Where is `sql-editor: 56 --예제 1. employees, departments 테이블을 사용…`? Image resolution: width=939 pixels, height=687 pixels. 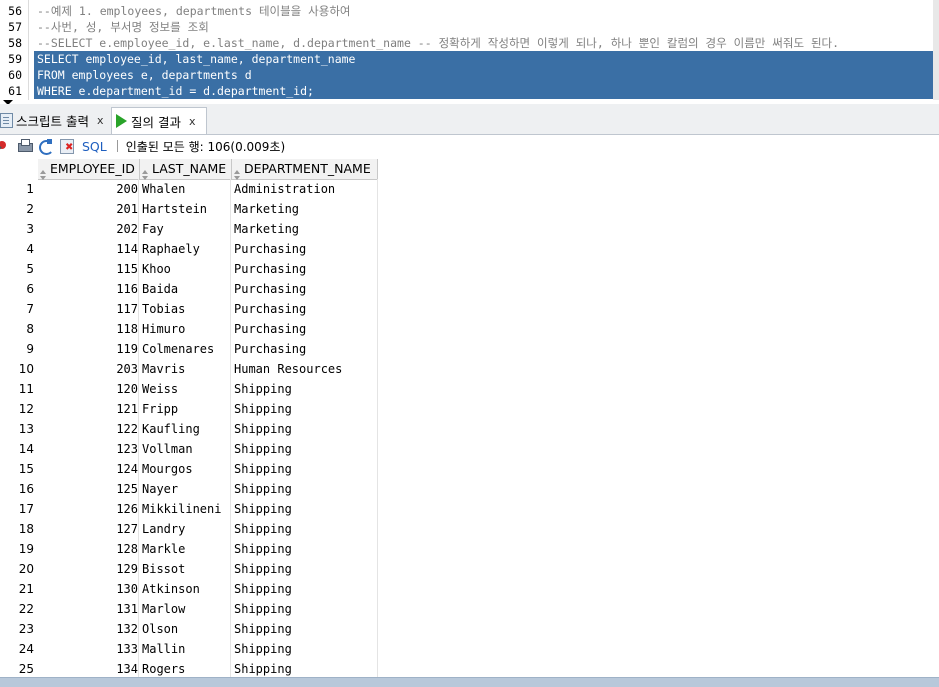
sql-editor: 56 --예제 1. employees, departments 테이블을 사용… is located at coordinates (469, 50).